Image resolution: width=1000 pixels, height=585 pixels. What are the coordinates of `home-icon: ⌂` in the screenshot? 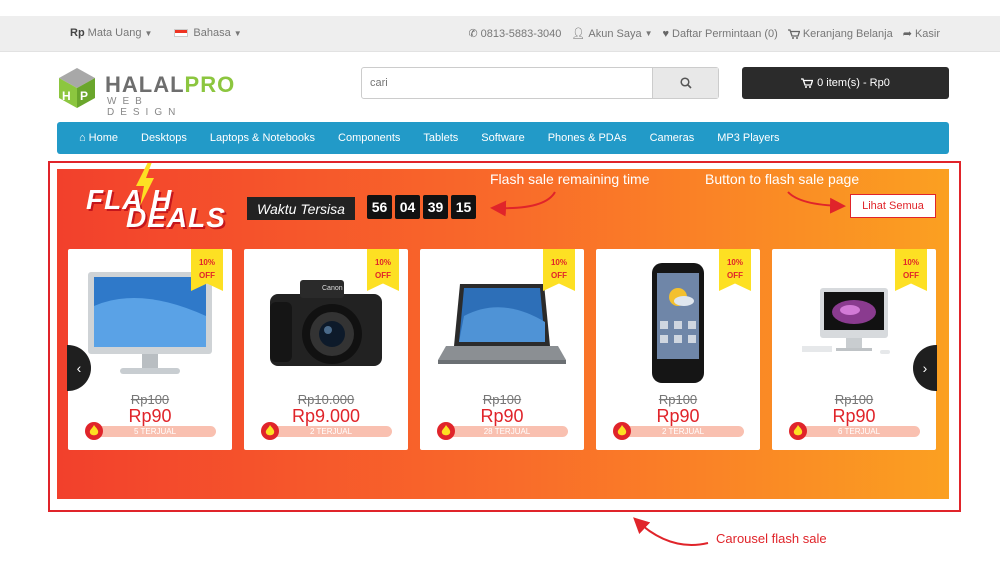 It's located at (82, 138).